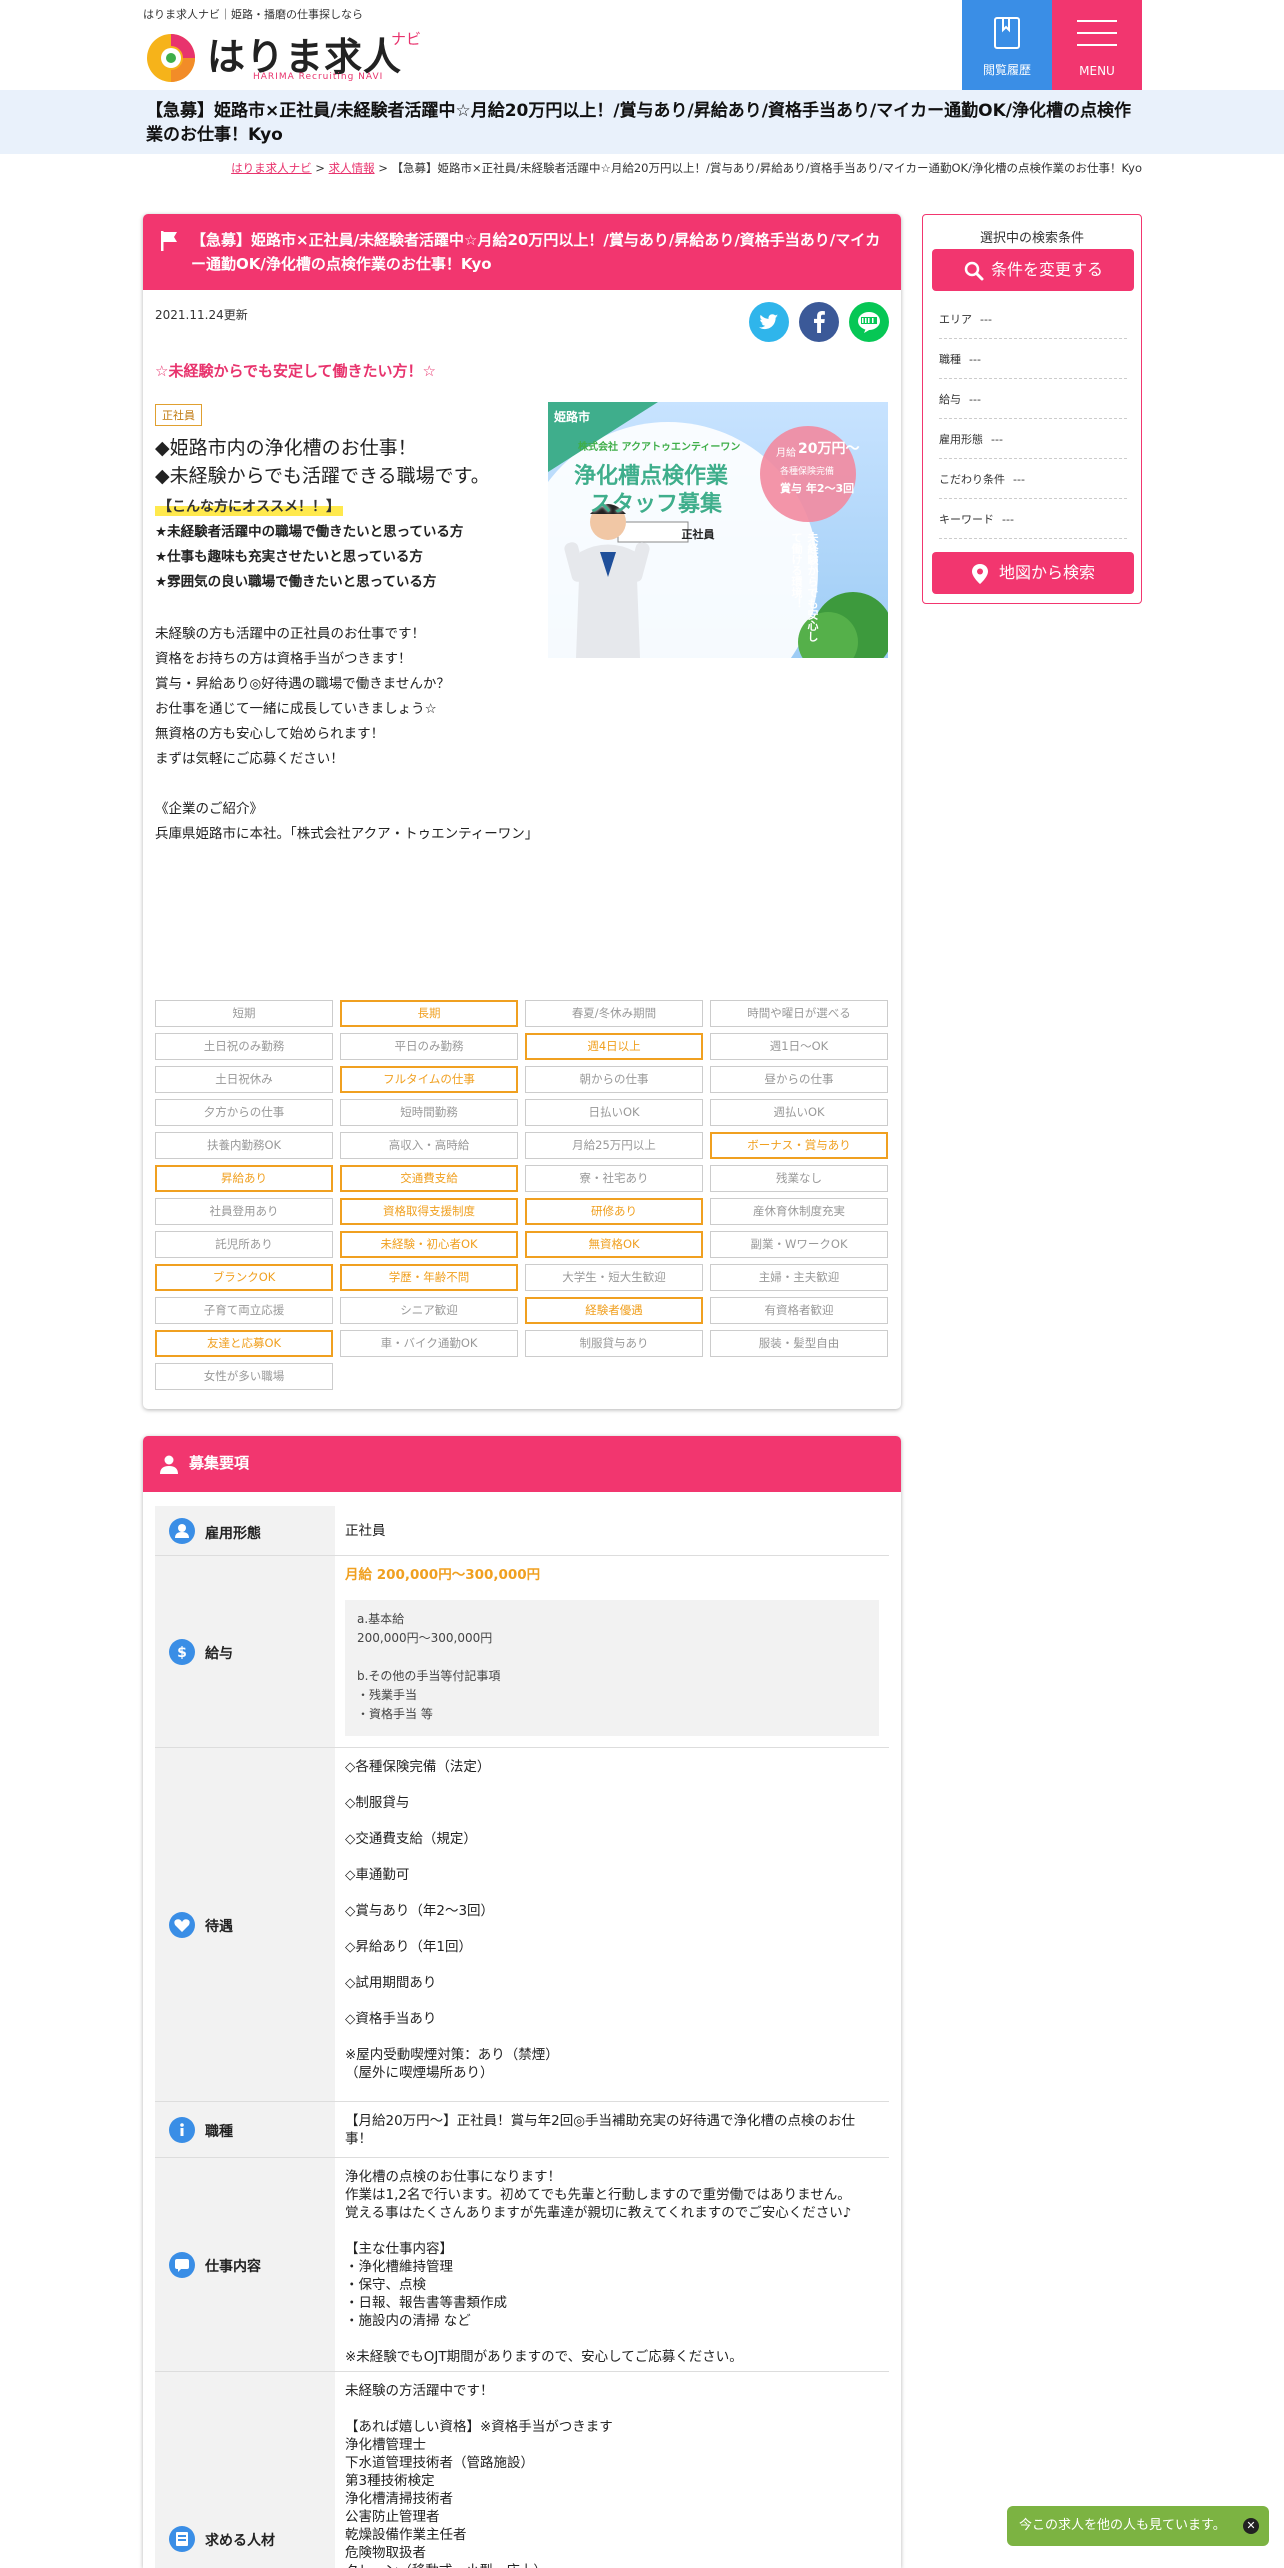  I want to click on feature-tag: 日払いOK, so click(614, 1112).